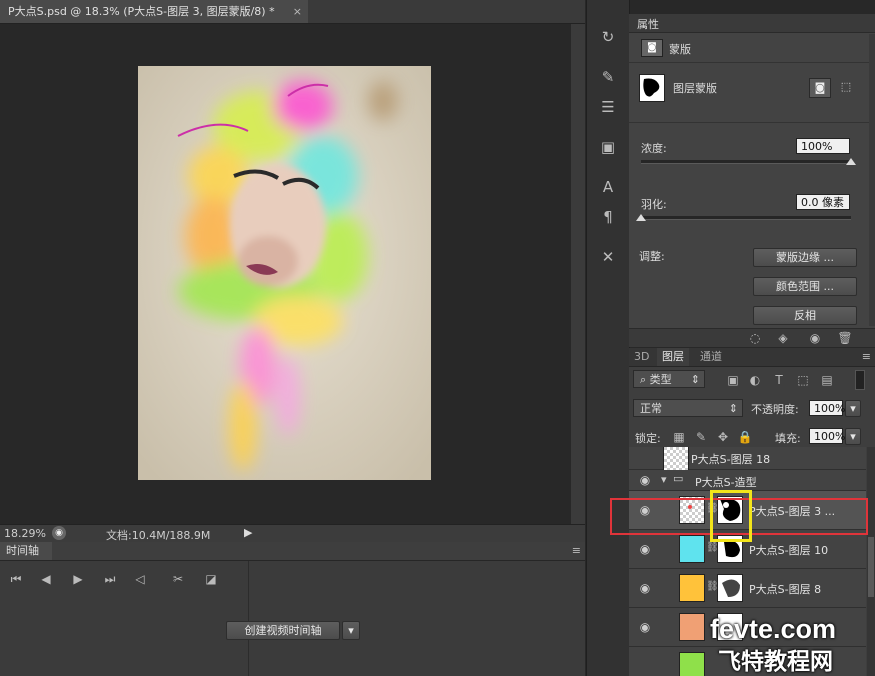 The image size is (875, 676). Describe the element at coordinates (860, 380) in the screenshot. I see `filter-toggle` at that location.